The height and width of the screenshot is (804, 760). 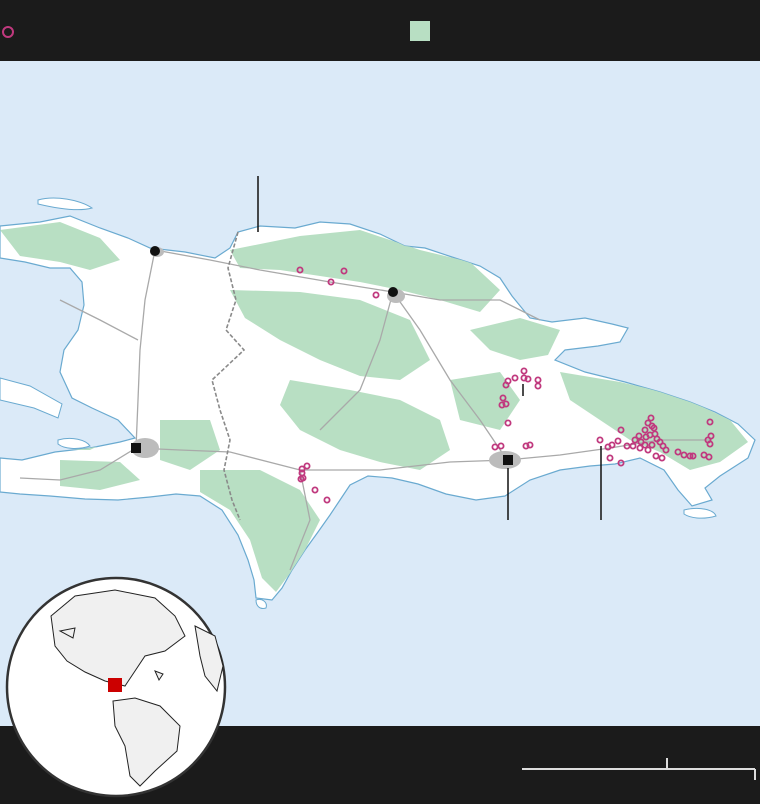 I want to click on green-square-icon, so click(x=420, y=31).